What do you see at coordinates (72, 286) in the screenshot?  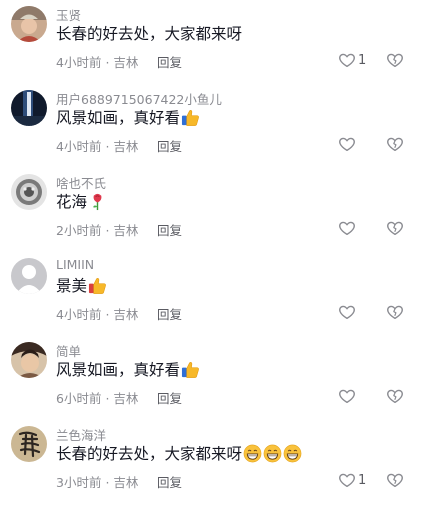 I see `comment-text-content: 景美` at bounding box center [72, 286].